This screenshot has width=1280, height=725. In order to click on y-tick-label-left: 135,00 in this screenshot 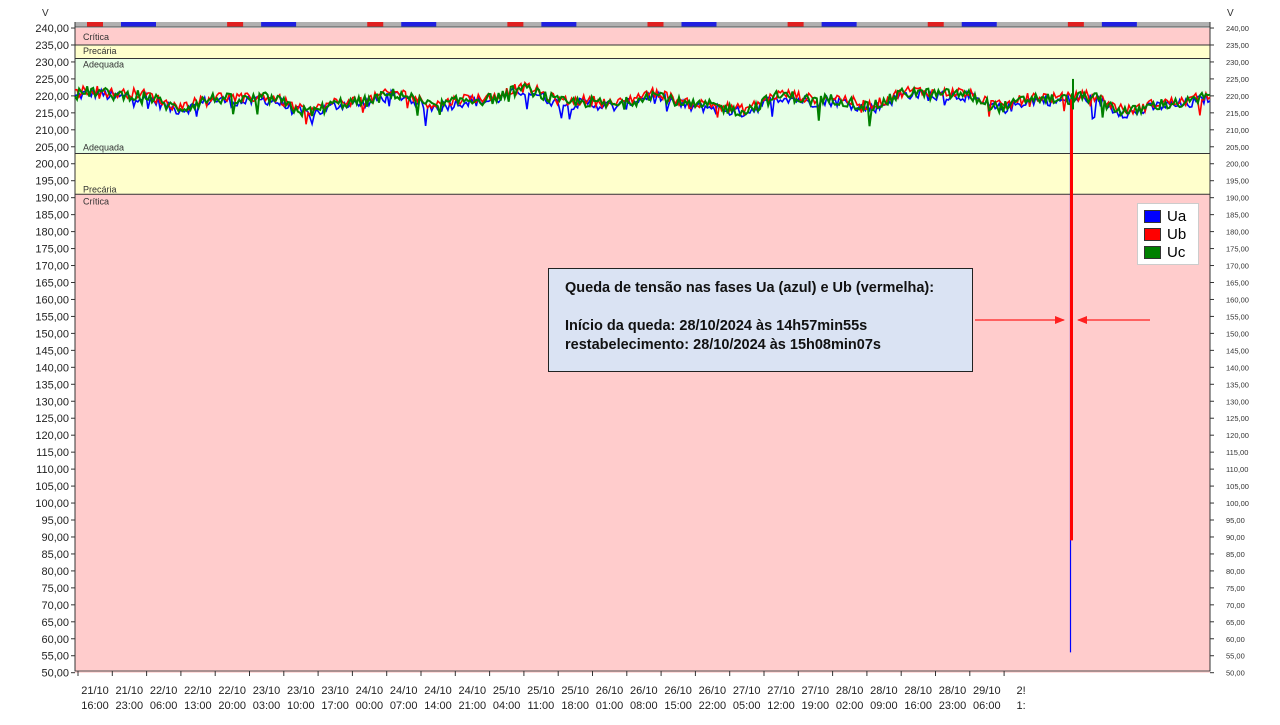, I will do `click(52, 385)`.